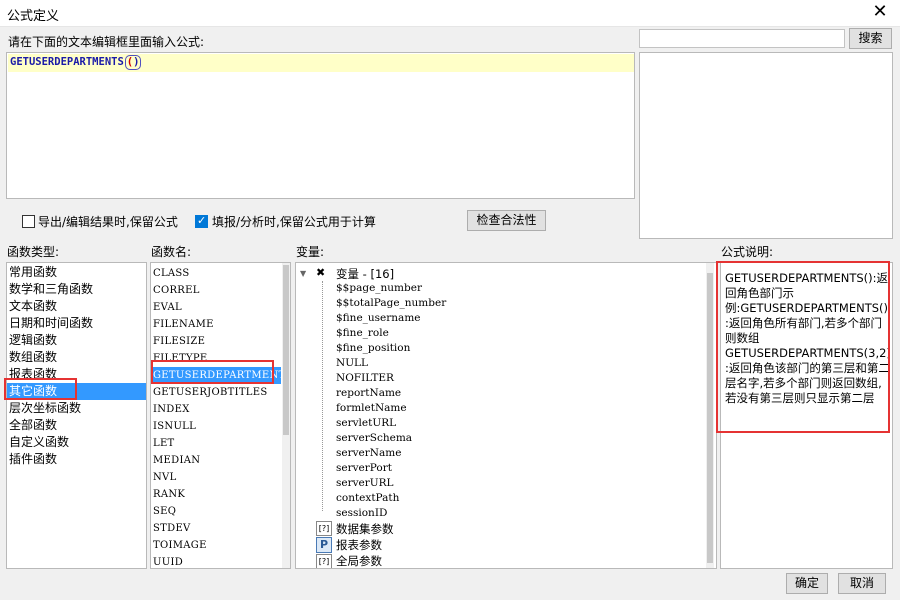 This screenshot has width=900, height=600. Describe the element at coordinates (803, 347) in the screenshot. I see `annotation-box-description` at that location.